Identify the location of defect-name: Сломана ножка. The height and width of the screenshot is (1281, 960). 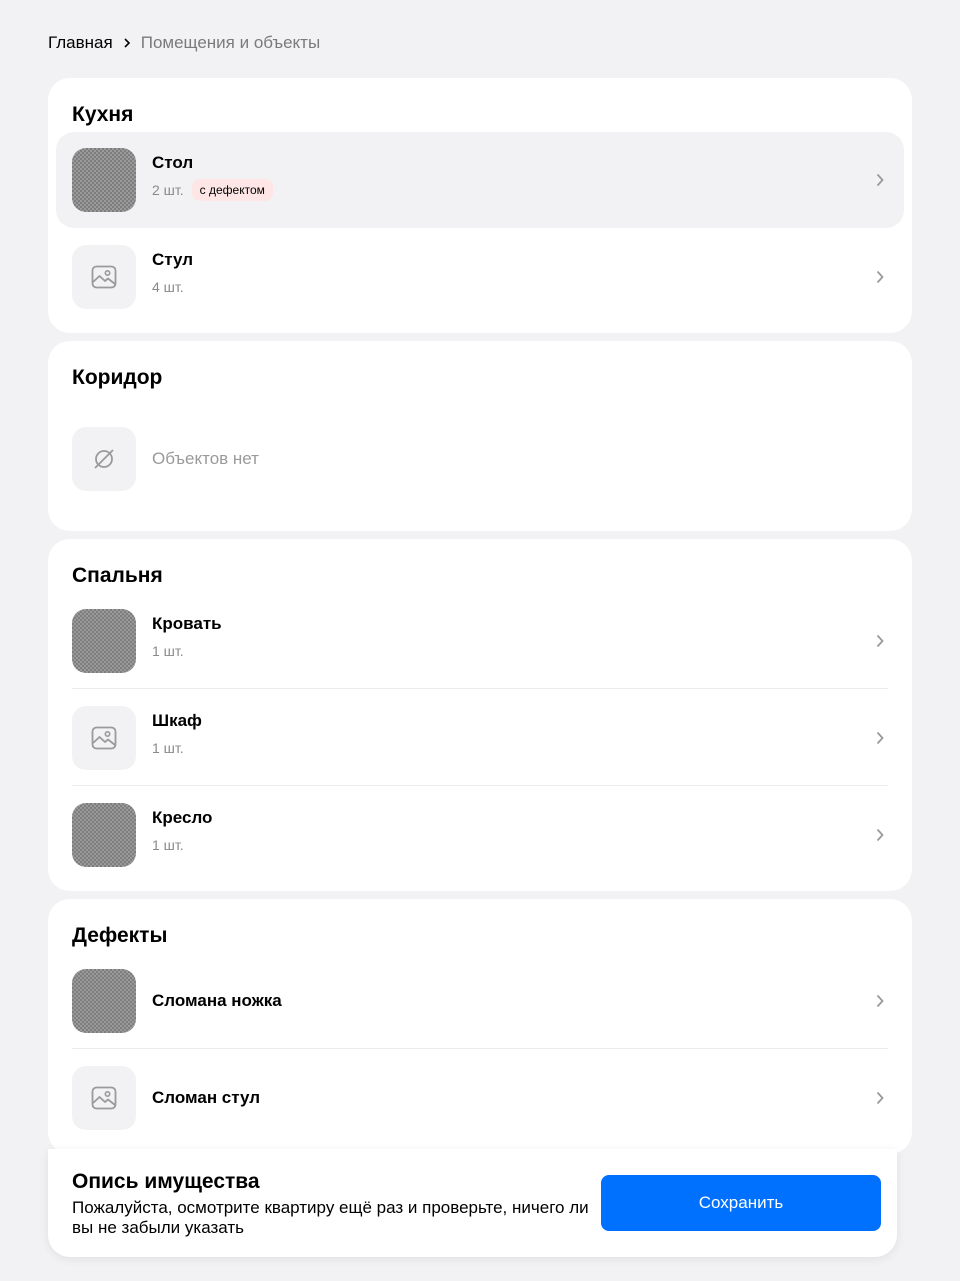
(217, 1000).